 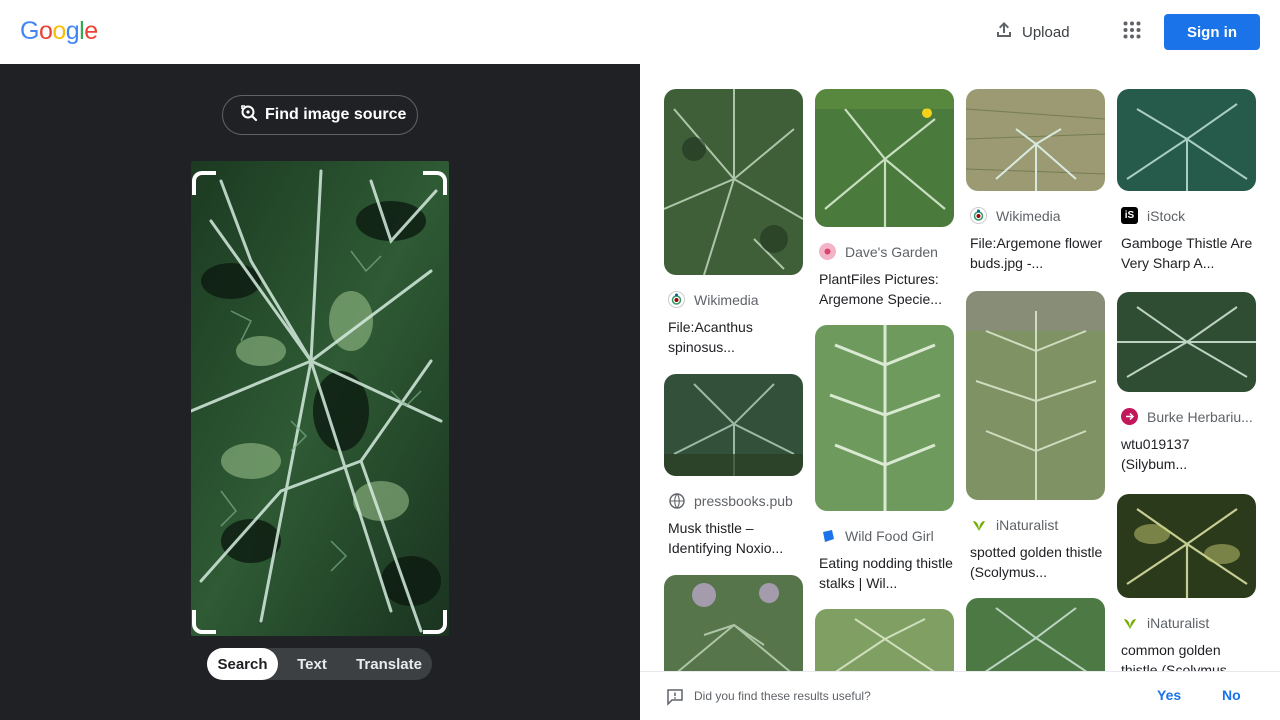 I want to click on feedback-question: Did you find these results useful?, so click(x=782, y=696).